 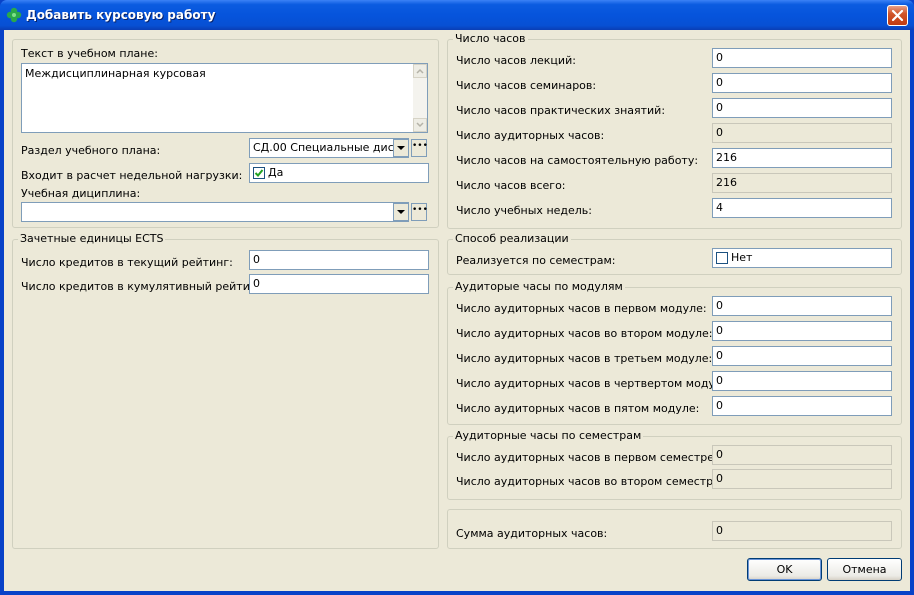 What do you see at coordinates (511, 185) in the screenshot?
I see `row-label: Число часов всего:` at bounding box center [511, 185].